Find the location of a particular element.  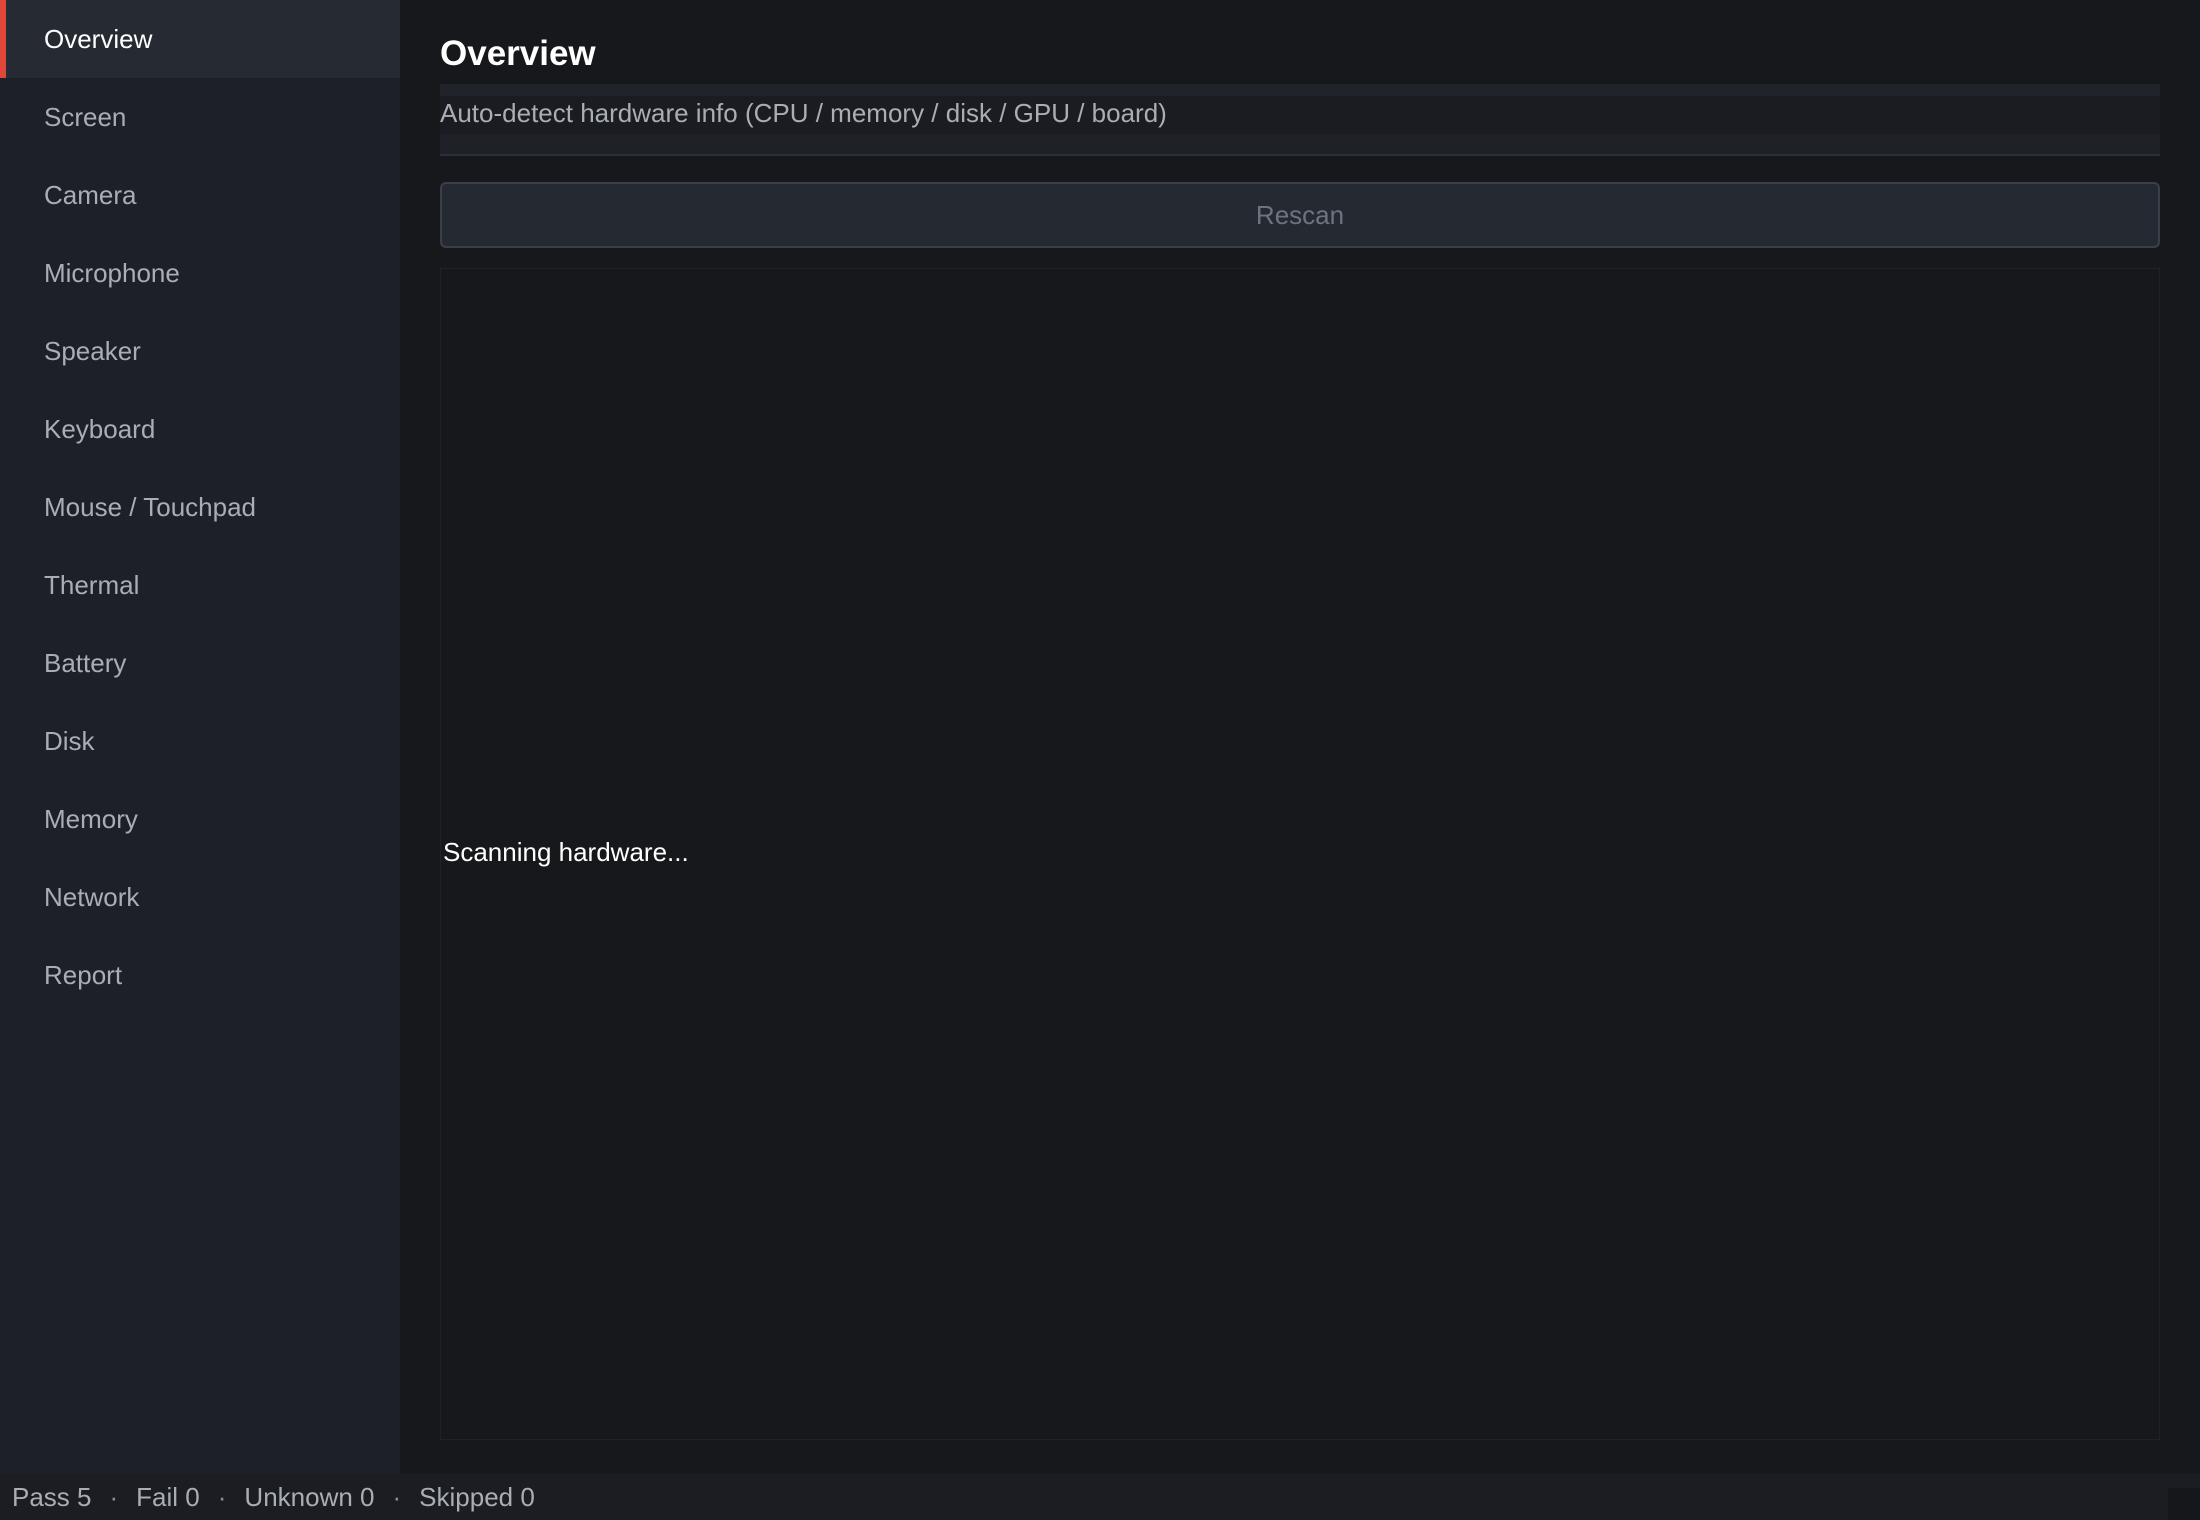

sidebar-item-disk: Disk is located at coordinates (200, 741).